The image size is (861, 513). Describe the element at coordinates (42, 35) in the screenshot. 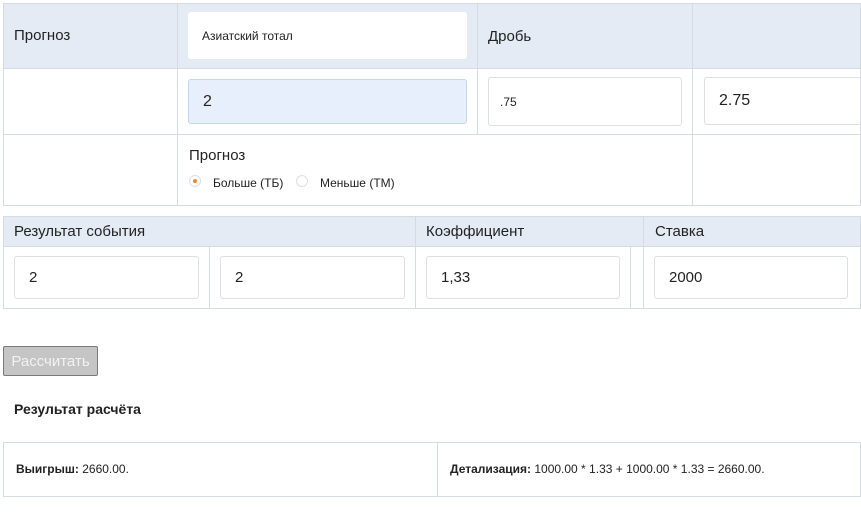

I see `forecast-row-label: Прогноз` at that location.